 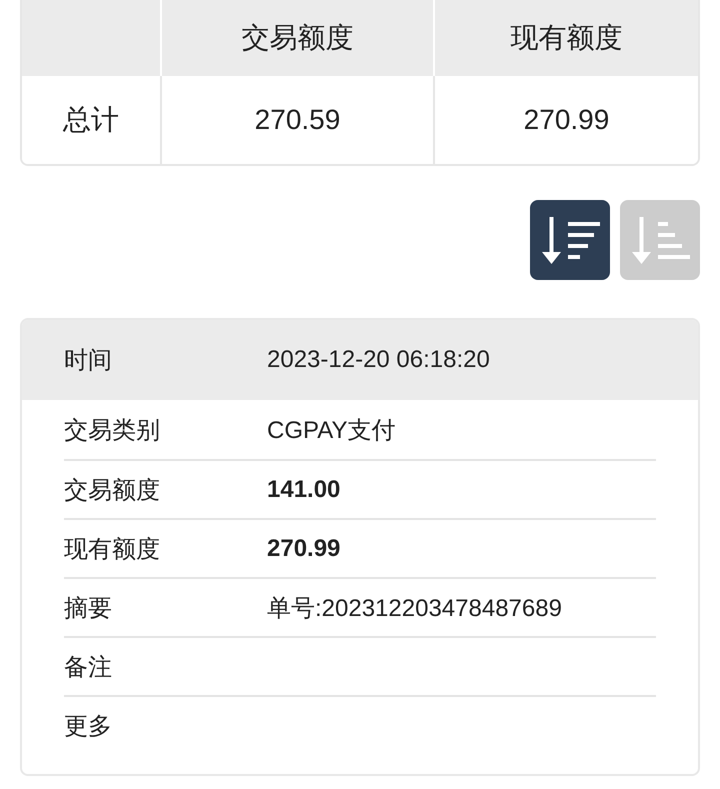 What do you see at coordinates (88, 667) in the screenshot?
I see `field-label: 备注` at bounding box center [88, 667].